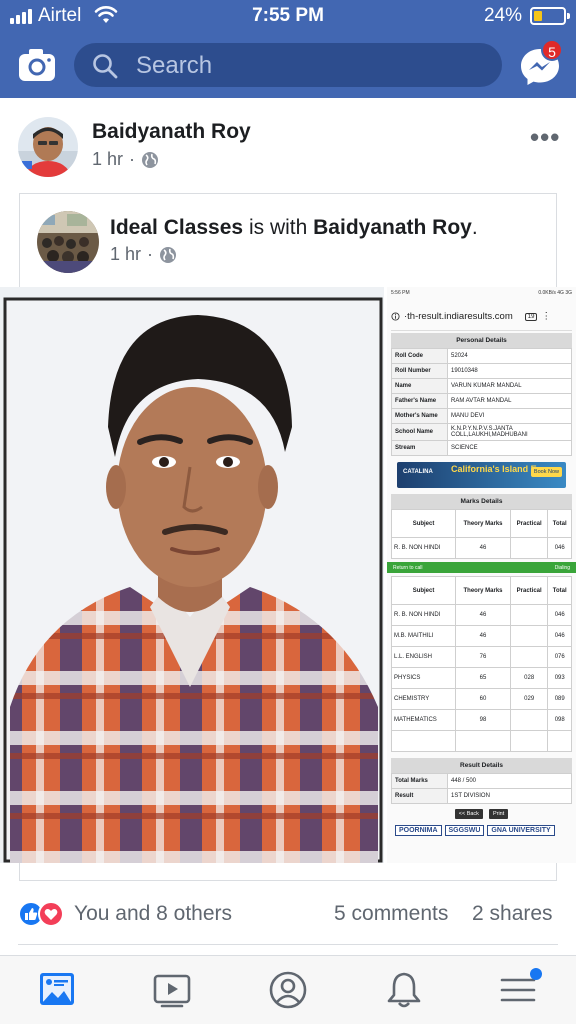  What do you see at coordinates (481, 340) in the screenshot?
I see `personal-details-heading: Personal Details` at bounding box center [481, 340].